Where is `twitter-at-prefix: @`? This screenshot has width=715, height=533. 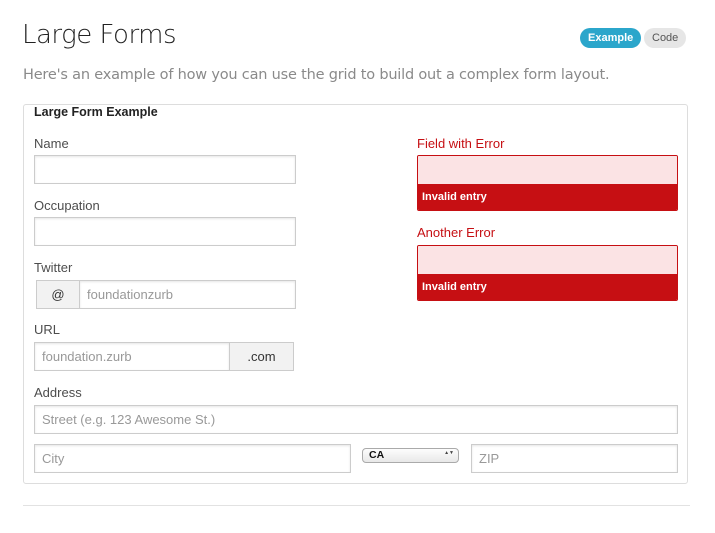
twitter-at-prefix: @ is located at coordinates (58, 294).